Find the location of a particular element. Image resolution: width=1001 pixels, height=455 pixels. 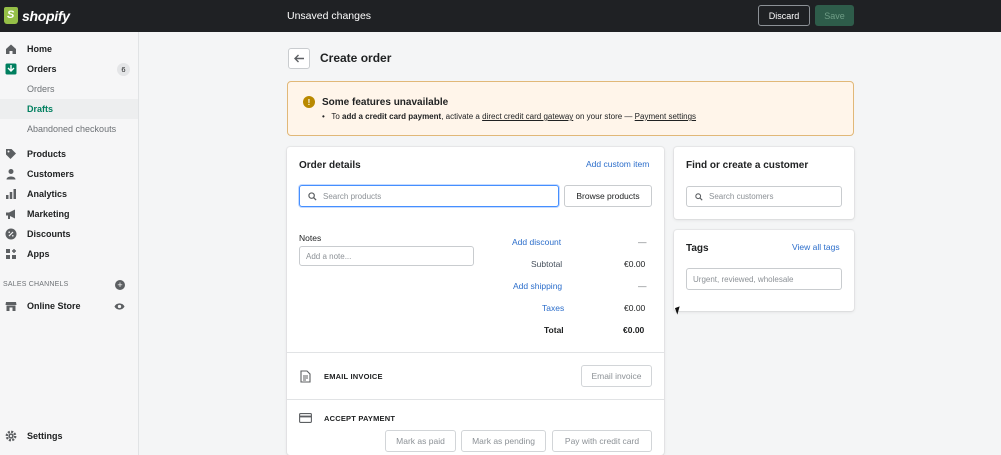

home-icon is located at coordinates (11, 49).